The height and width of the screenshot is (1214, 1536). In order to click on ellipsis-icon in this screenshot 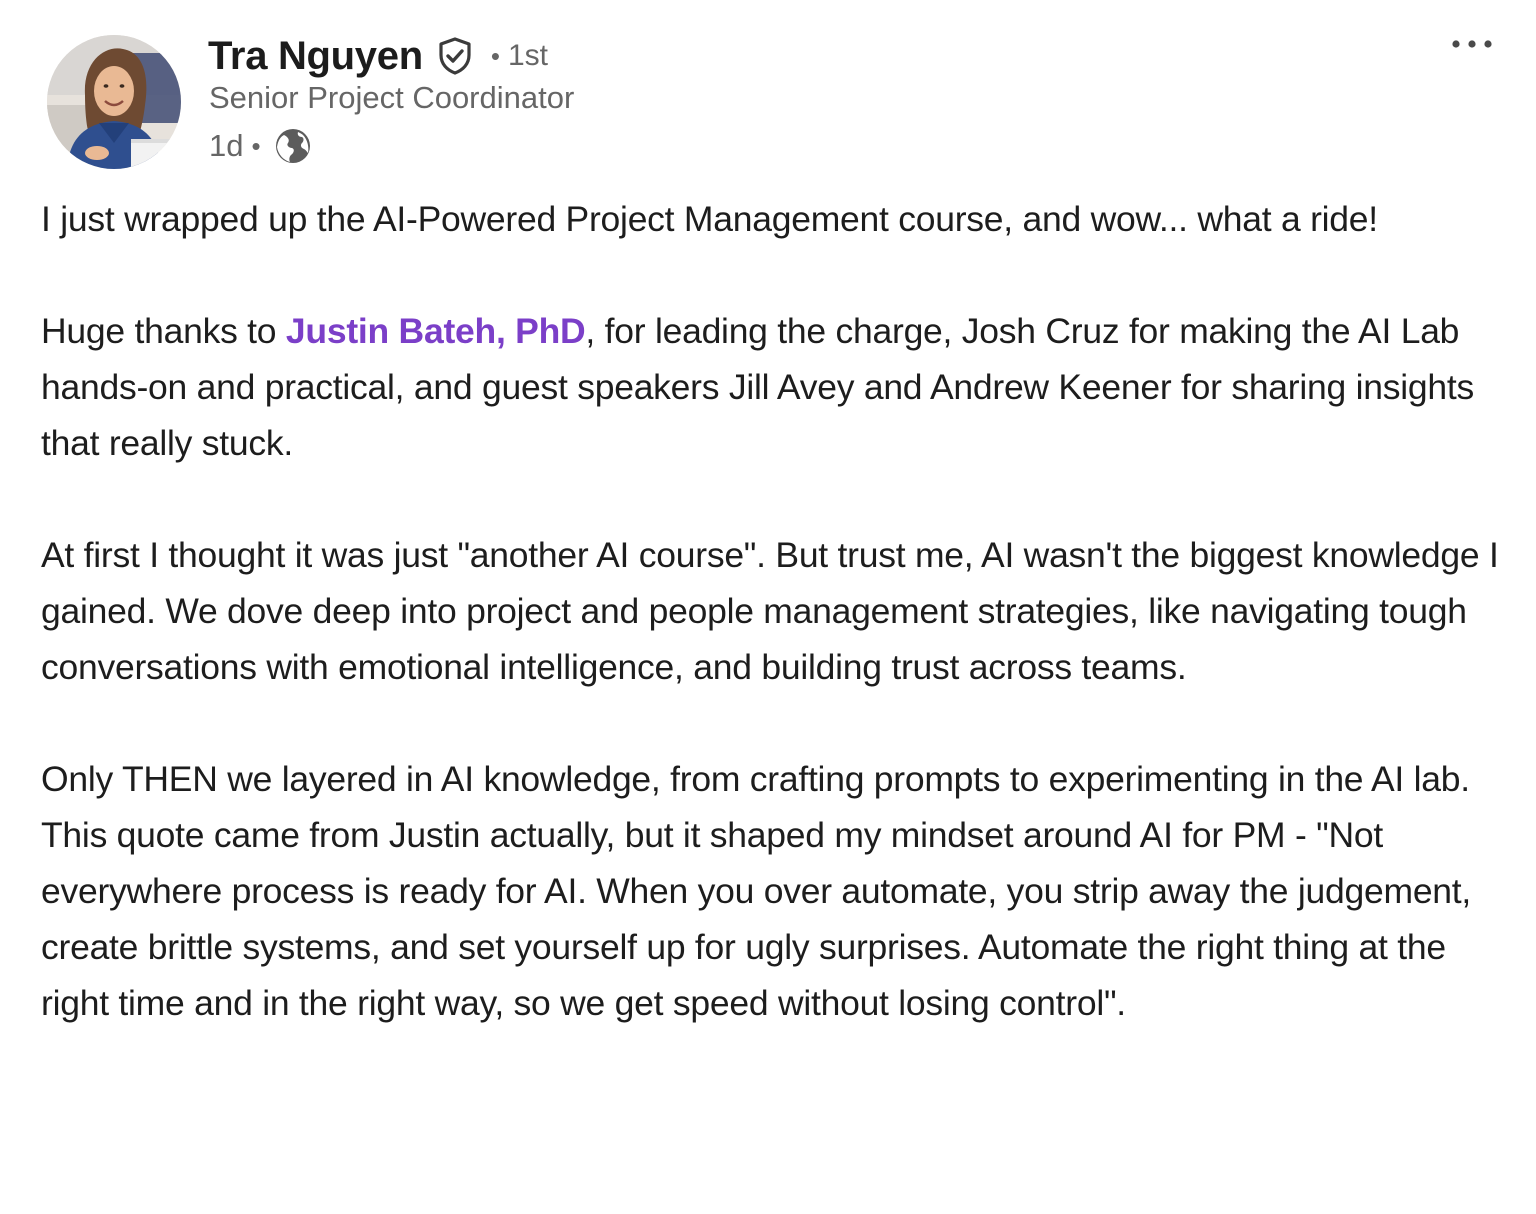, I will do `click(1472, 44)`.